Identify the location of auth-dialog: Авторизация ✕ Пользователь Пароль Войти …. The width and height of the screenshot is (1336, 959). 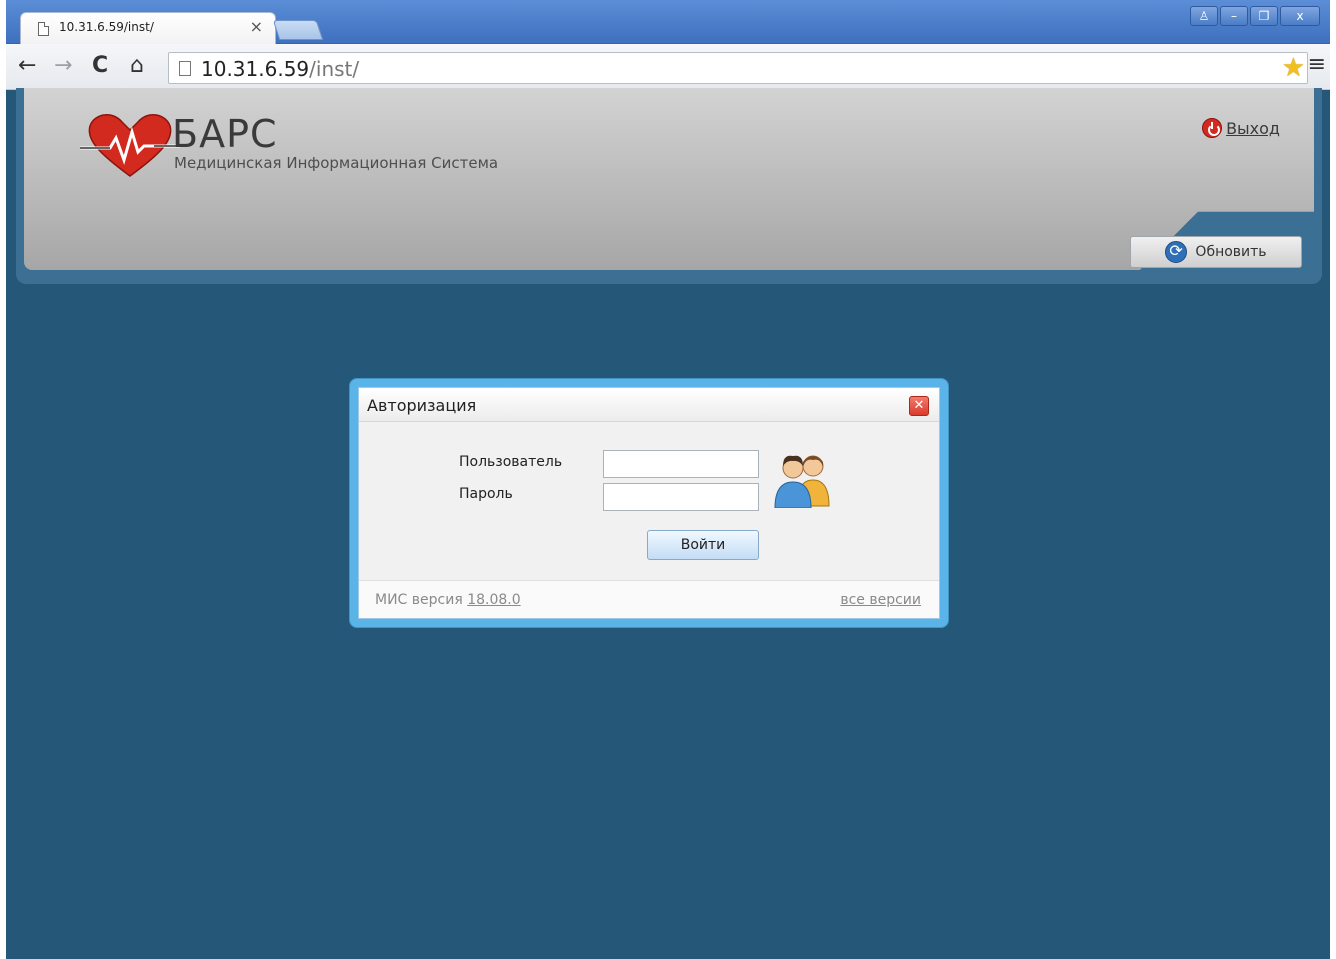
(649, 503).